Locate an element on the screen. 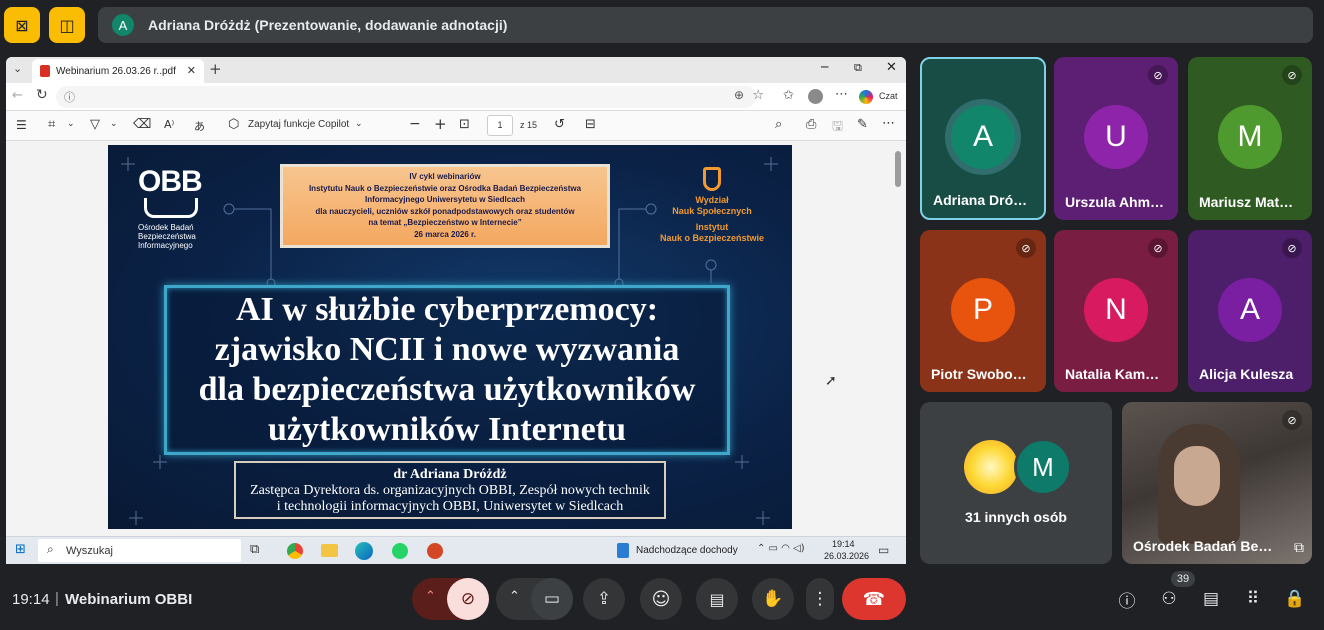 The height and width of the screenshot is (630, 1324). translate-icon: あ is located at coordinates (199, 126).